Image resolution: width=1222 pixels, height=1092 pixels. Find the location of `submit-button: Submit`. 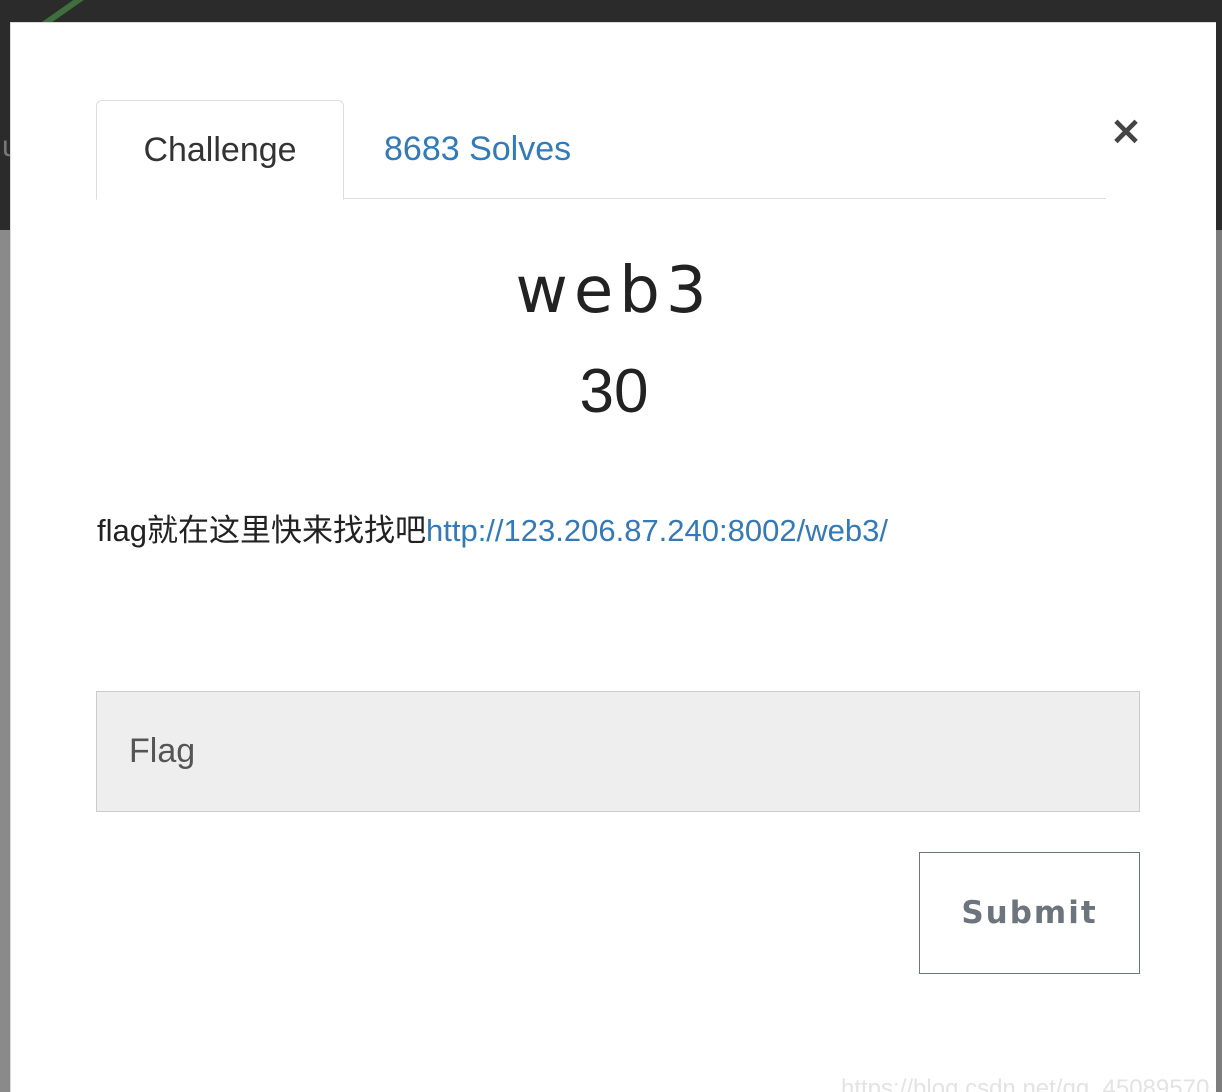

submit-button: Submit is located at coordinates (1029, 913).